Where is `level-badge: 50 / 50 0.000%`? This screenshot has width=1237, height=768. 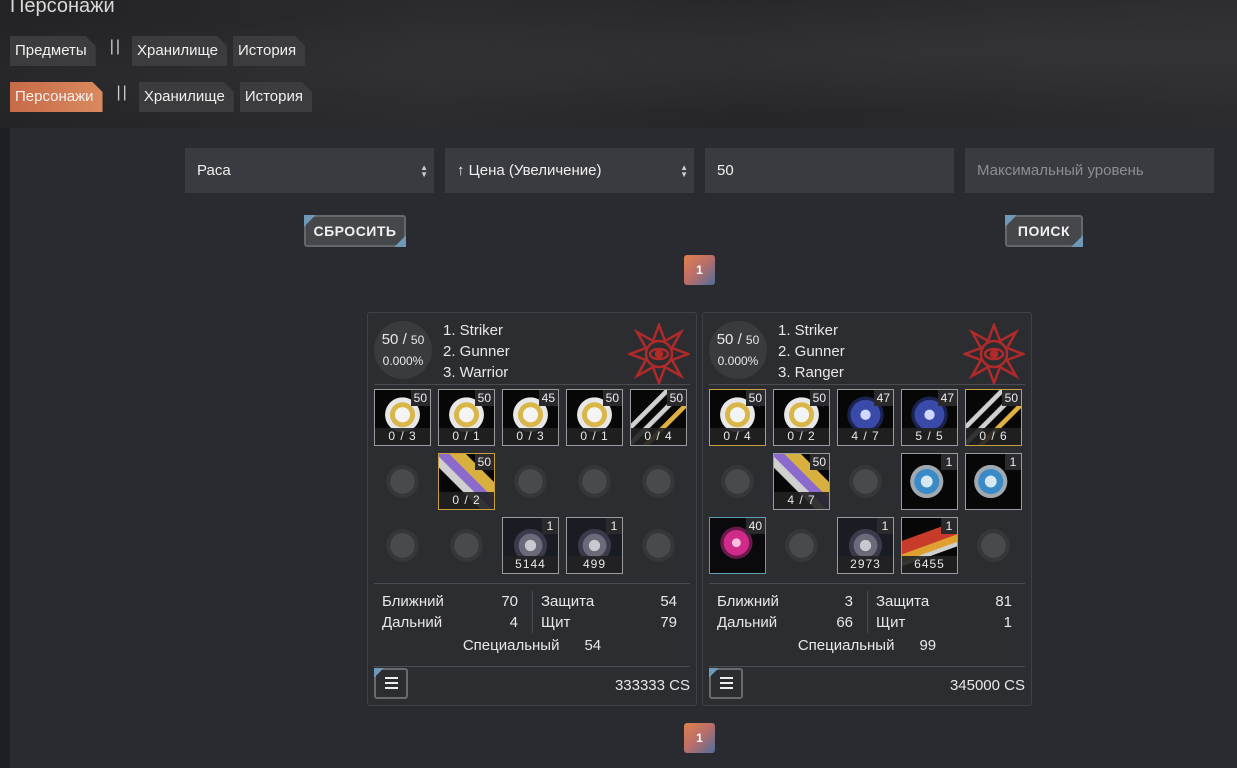 level-badge: 50 / 50 0.000% is located at coordinates (738, 350).